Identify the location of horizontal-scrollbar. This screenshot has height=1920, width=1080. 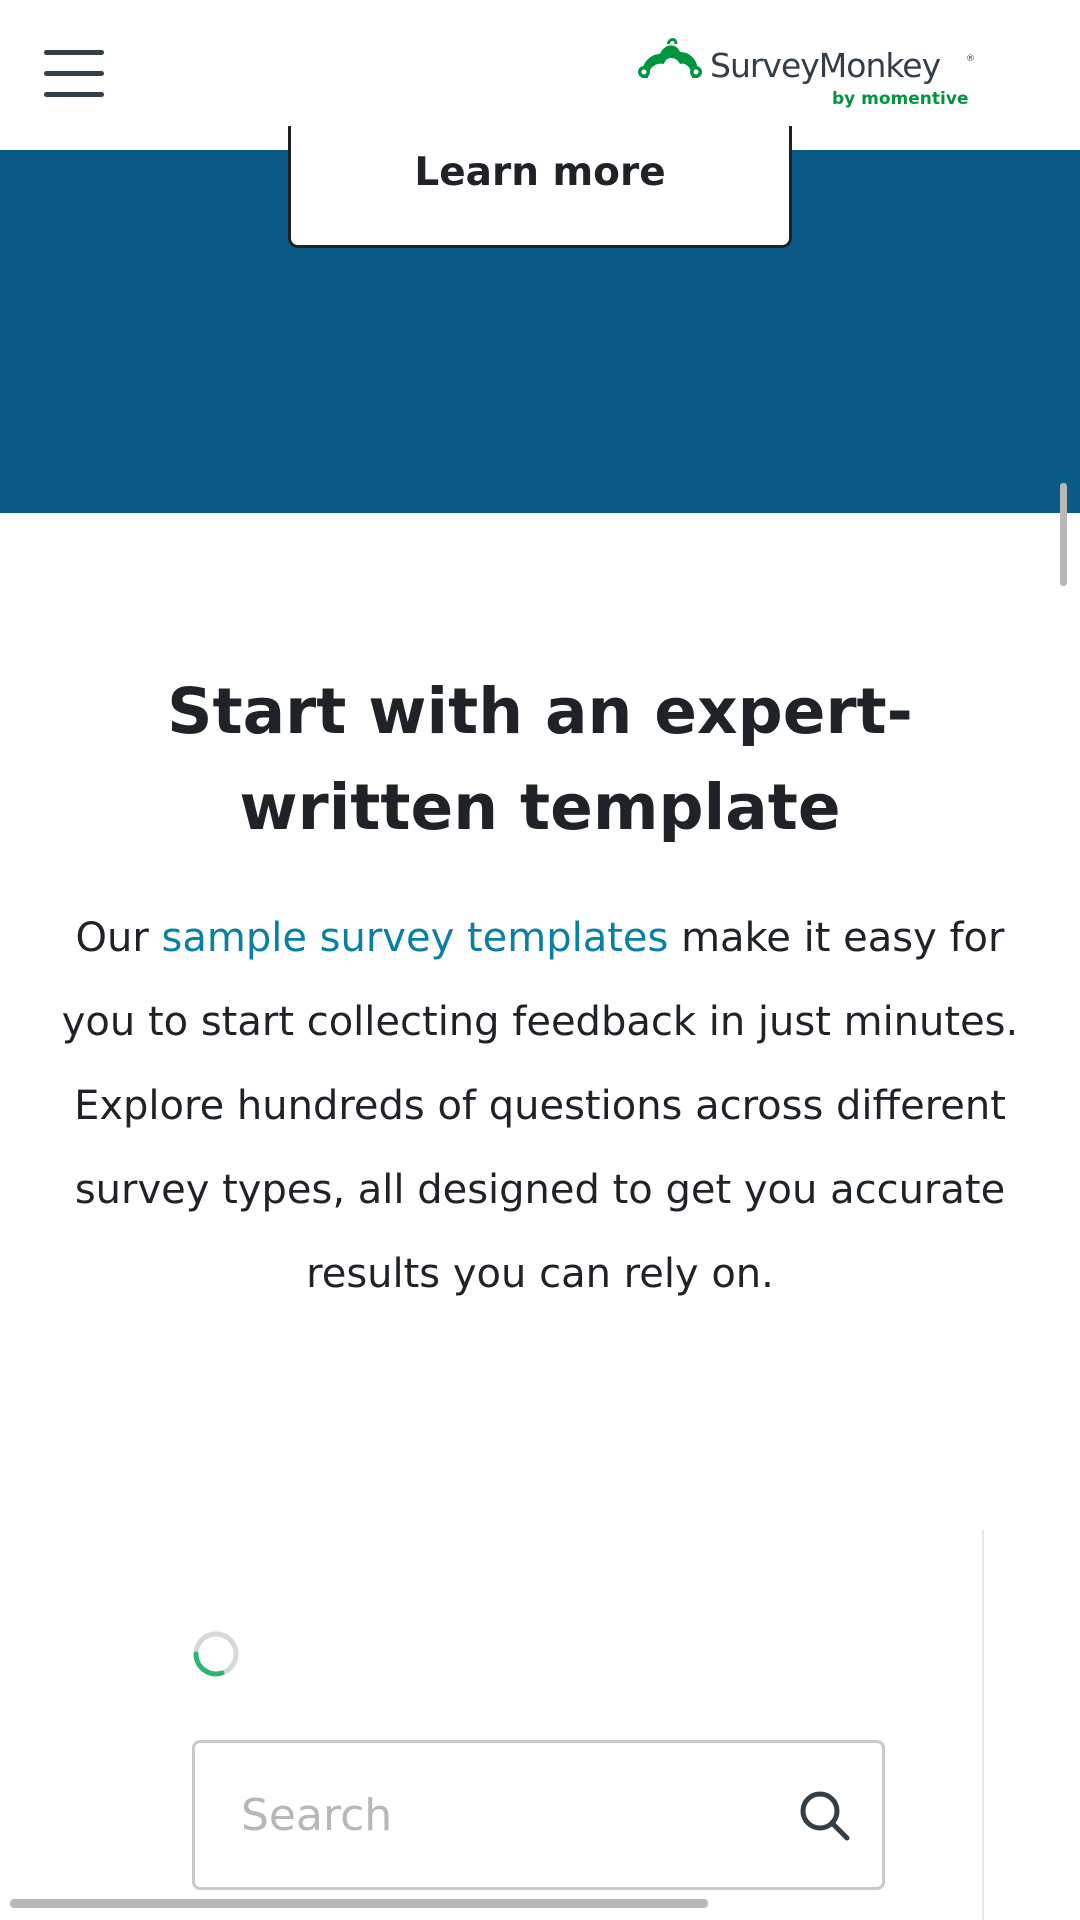
(359, 1903).